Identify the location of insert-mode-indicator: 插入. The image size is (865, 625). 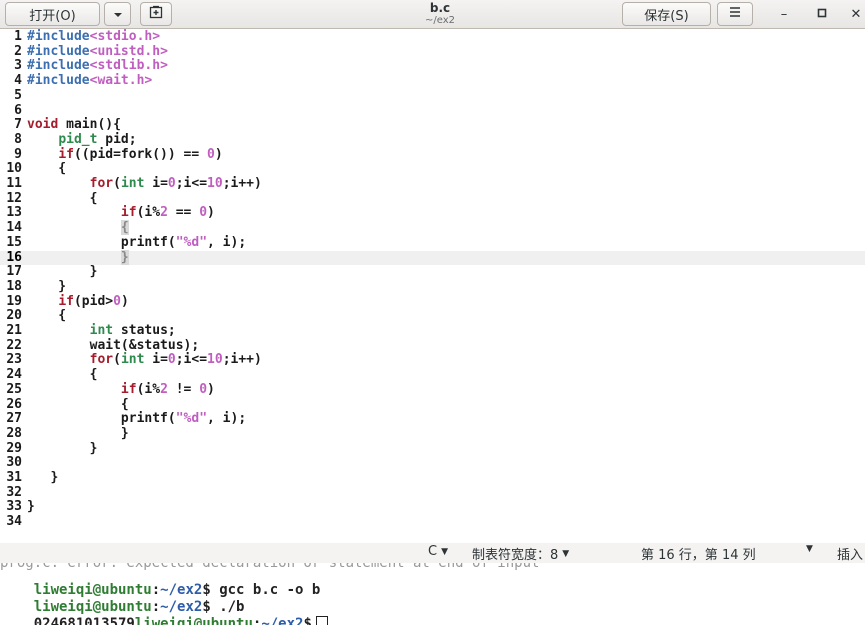
(850, 553).